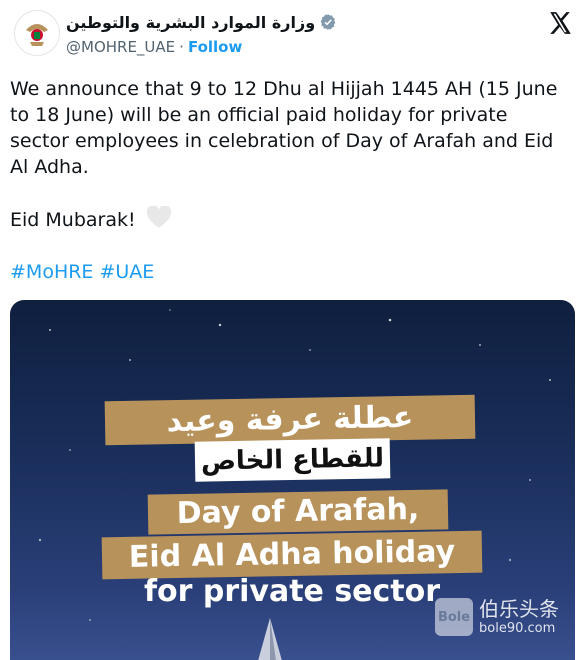 Image resolution: width=587 pixels, height=660 pixels. I want to click on watermark-url: bole90.com, so click(517, 628).